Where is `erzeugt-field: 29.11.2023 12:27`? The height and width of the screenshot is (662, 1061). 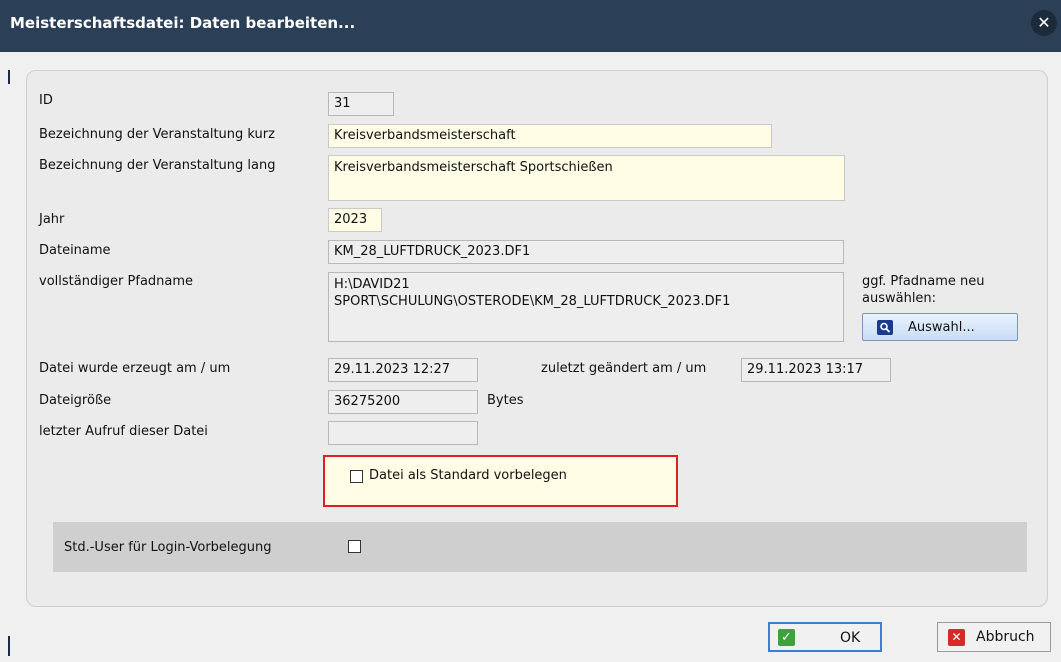 erzeugt-field: 29.11.2023 12:27 is located at coordinates (403, 370).